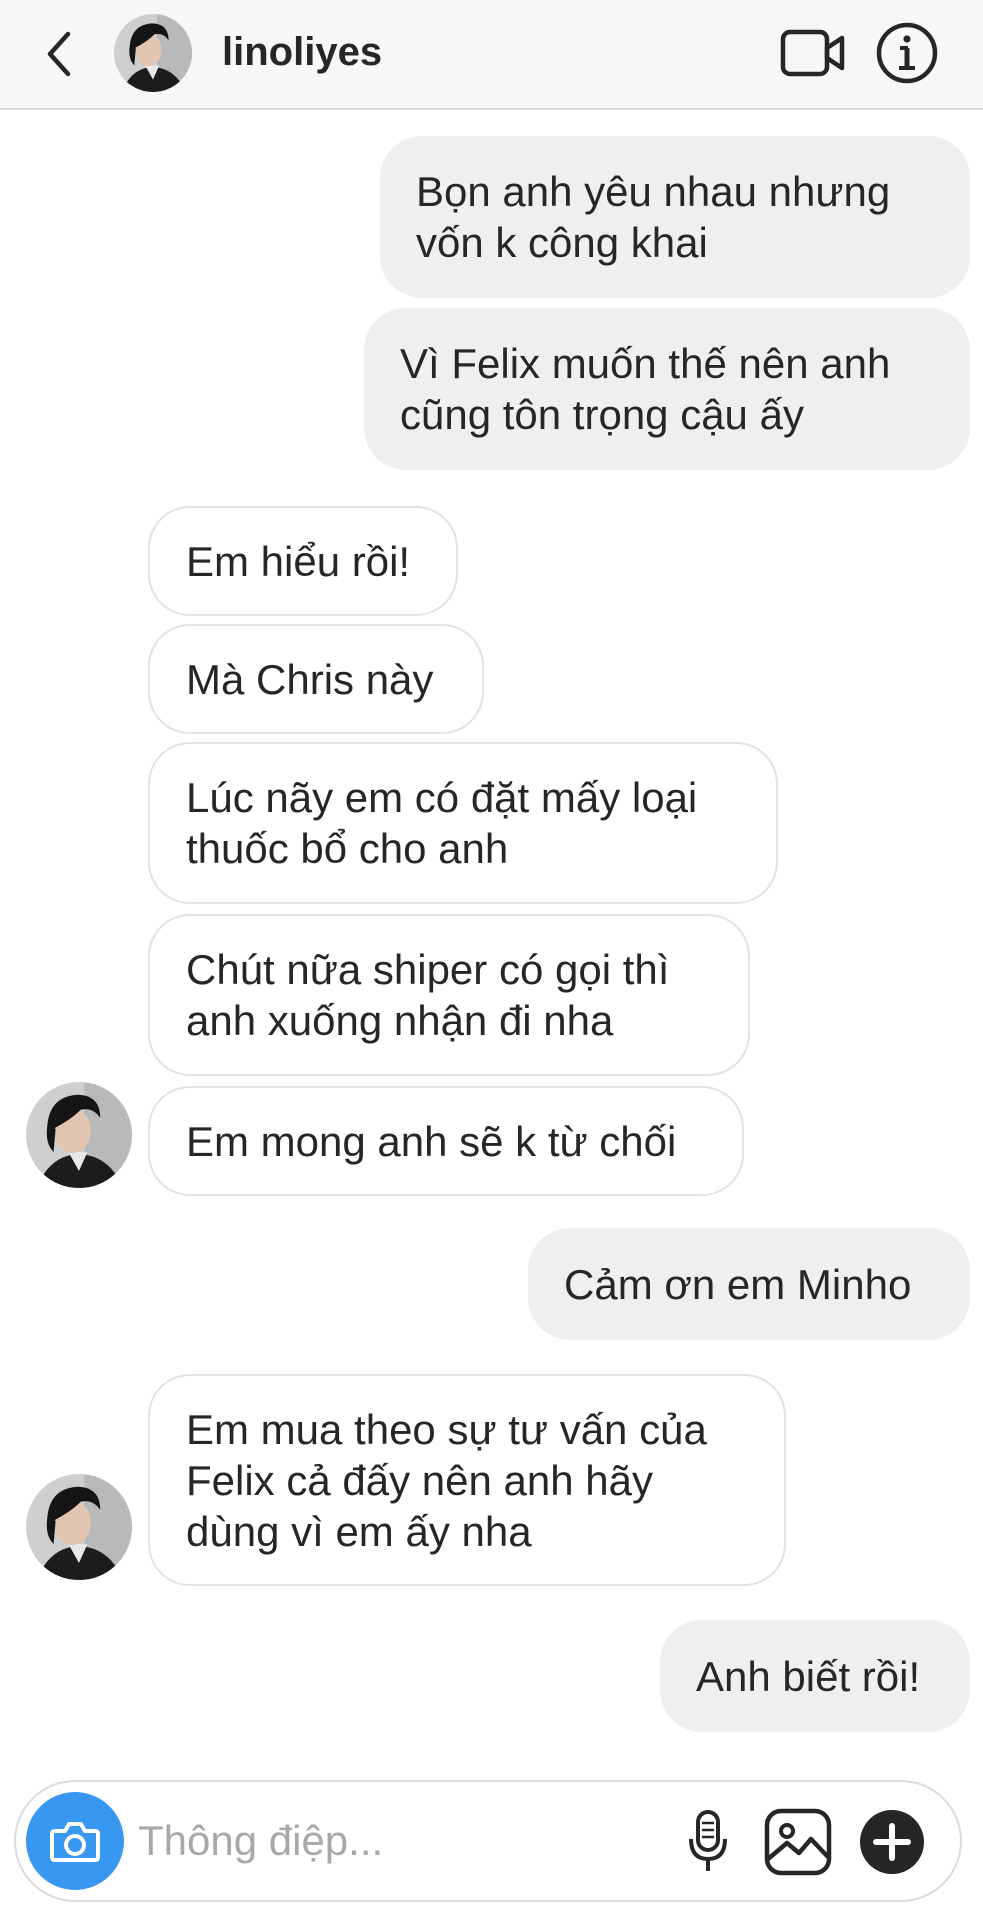  I want to click on incoming-message: Em mong anh sẽ k từ chối, so click(446, 1141).